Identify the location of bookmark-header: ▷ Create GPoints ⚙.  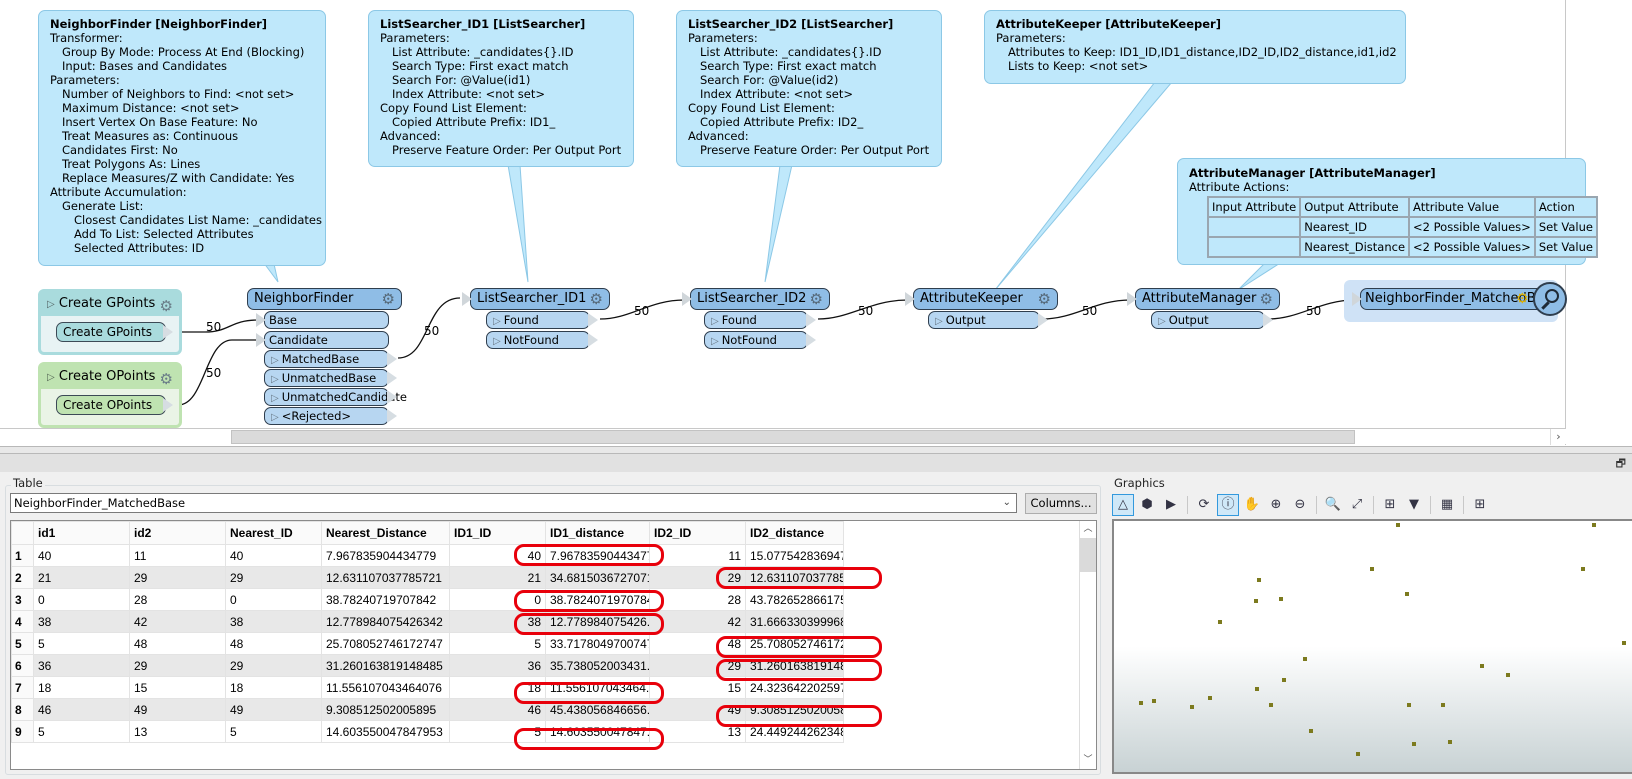
(110, 304).